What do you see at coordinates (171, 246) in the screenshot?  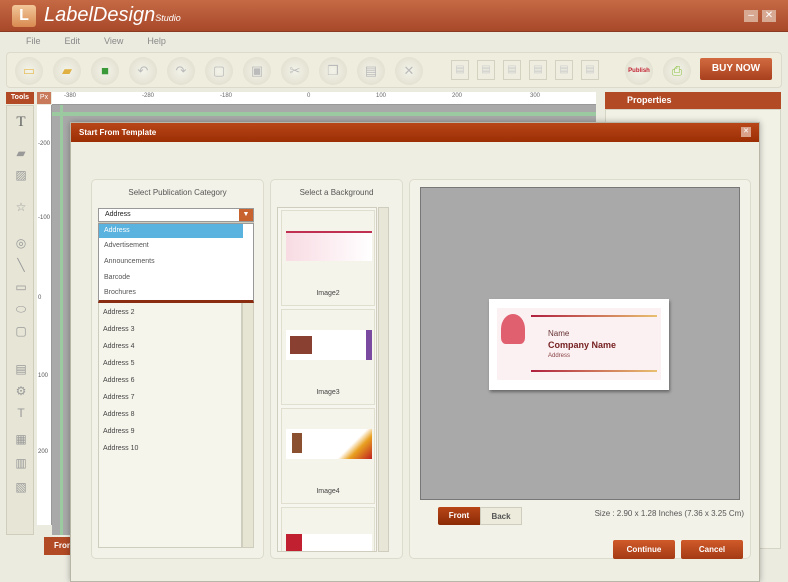 I see `dropdown-option: Advertisement` at bounding box center [171, 246].